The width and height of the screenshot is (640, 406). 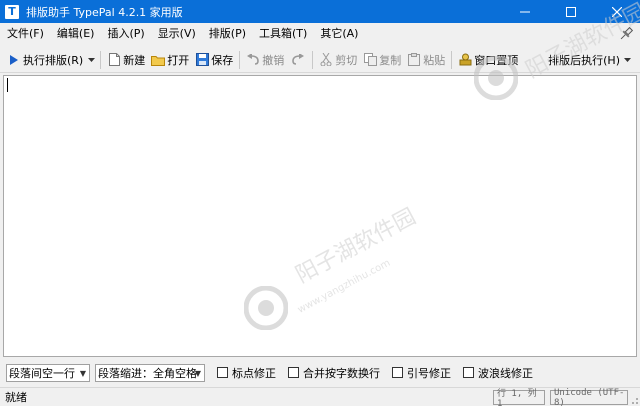 What do you see at coordinates (104, 12) in the screenshot?
I see `window-title: 排版助手 TypePal 4.2.1 家用版` at bounding box center [104, 12].